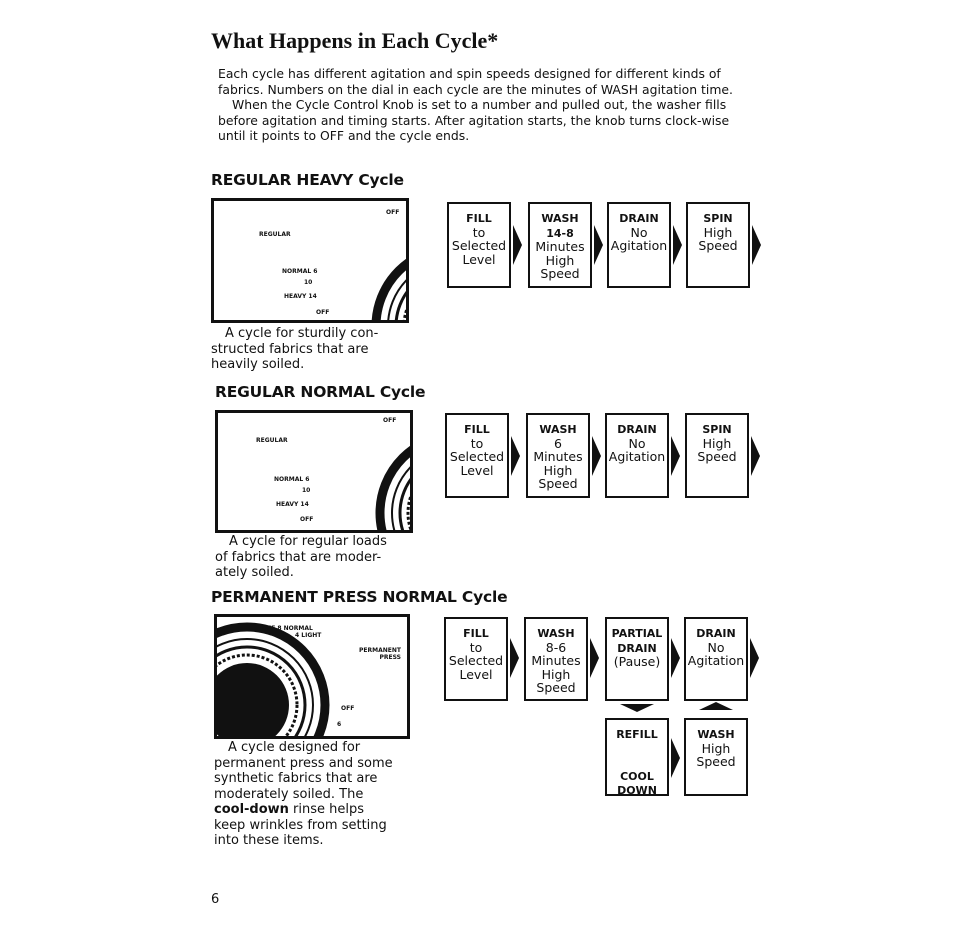  I want to click on cool-down-emphasis: cool-down, so click(251, 809).